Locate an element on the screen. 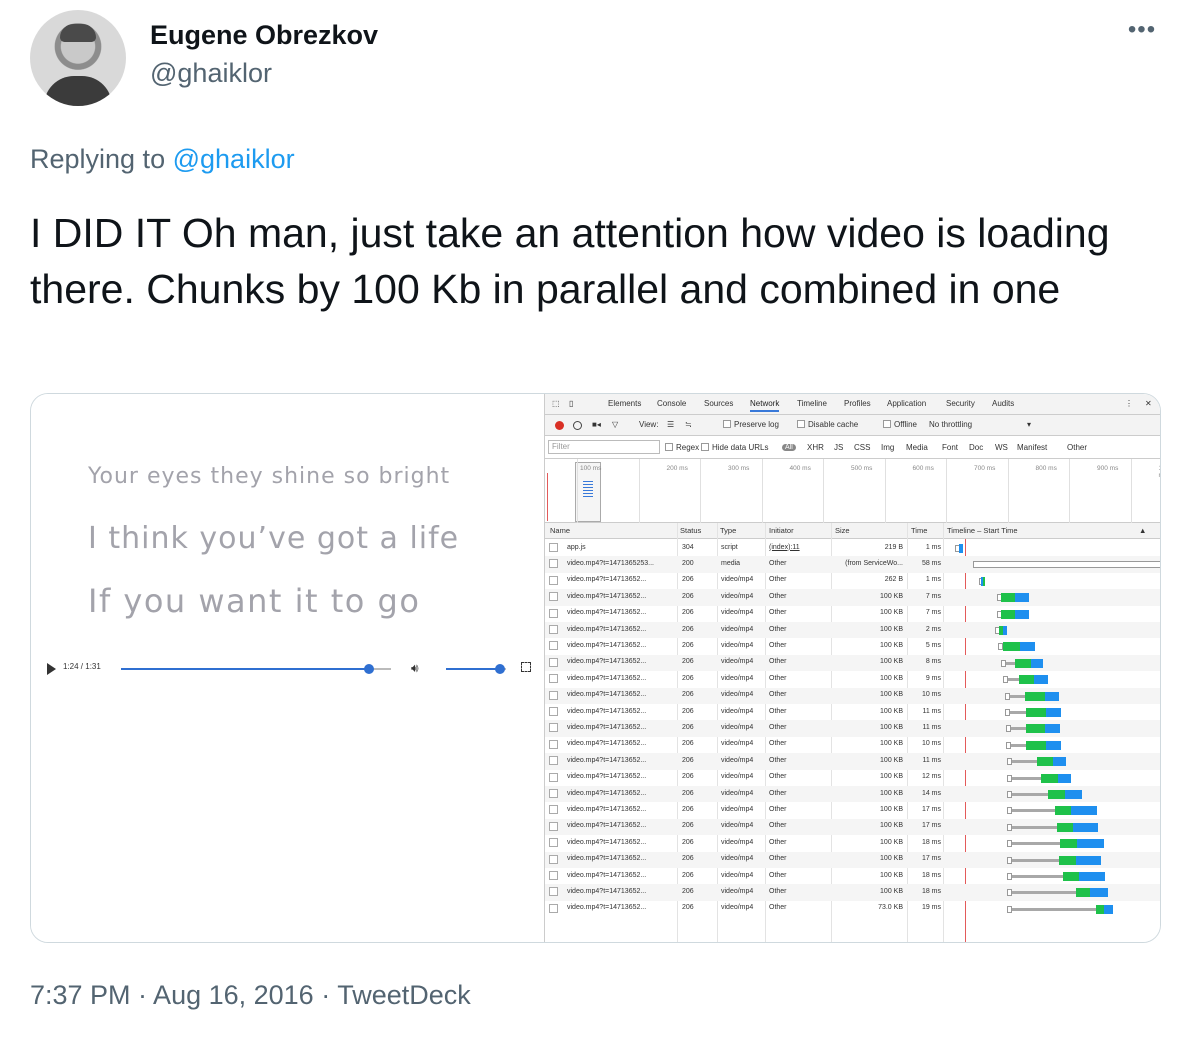 The image size is (1190, 1044). volume-icon: 🔊︎ is located at coordinates (419, 668).